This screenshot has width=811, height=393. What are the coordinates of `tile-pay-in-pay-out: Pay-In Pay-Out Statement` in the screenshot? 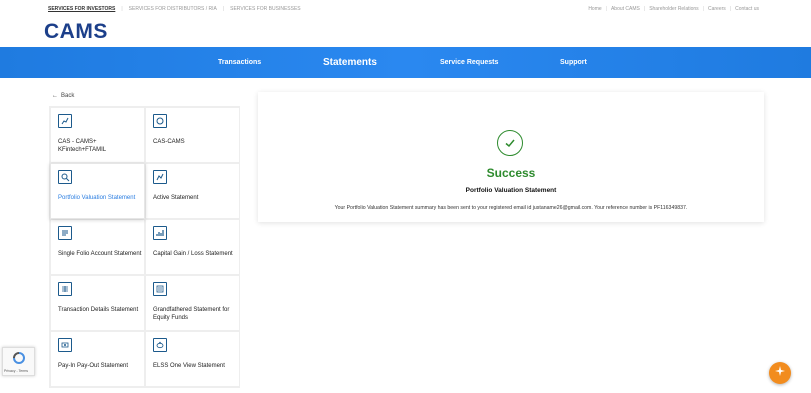 It's located at (97, 359).